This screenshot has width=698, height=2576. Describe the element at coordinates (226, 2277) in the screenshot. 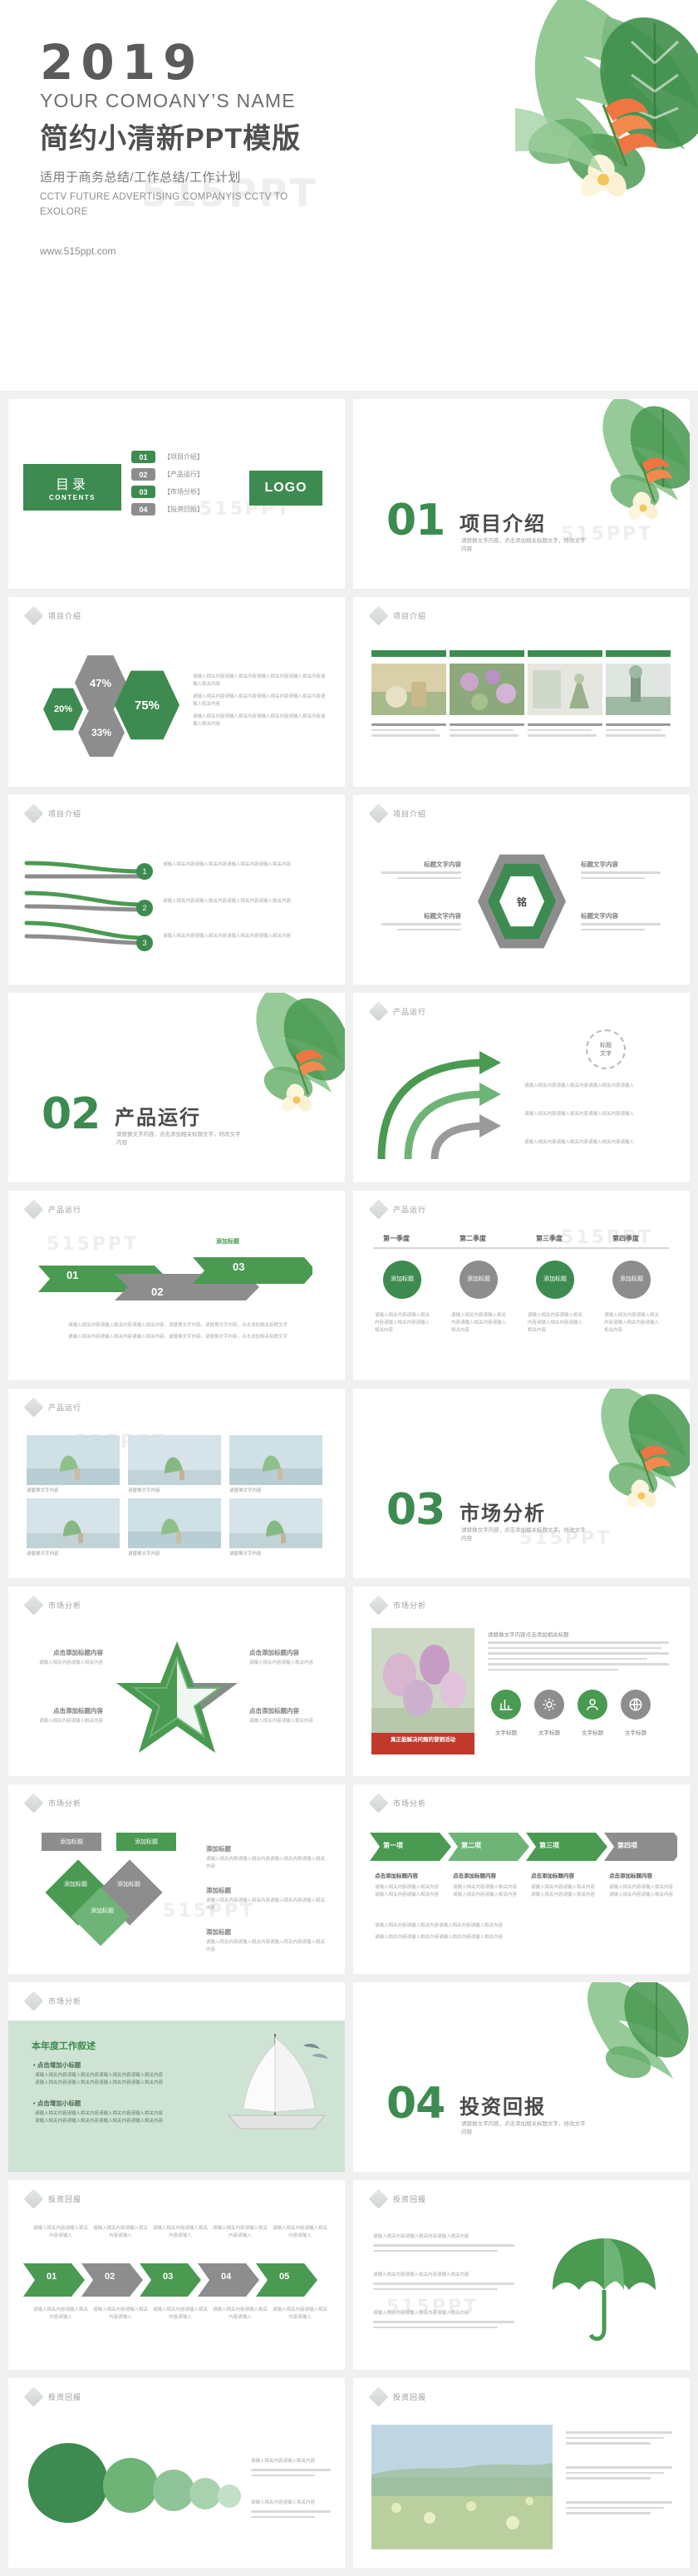

I see `arrow-number: 04` at that location.